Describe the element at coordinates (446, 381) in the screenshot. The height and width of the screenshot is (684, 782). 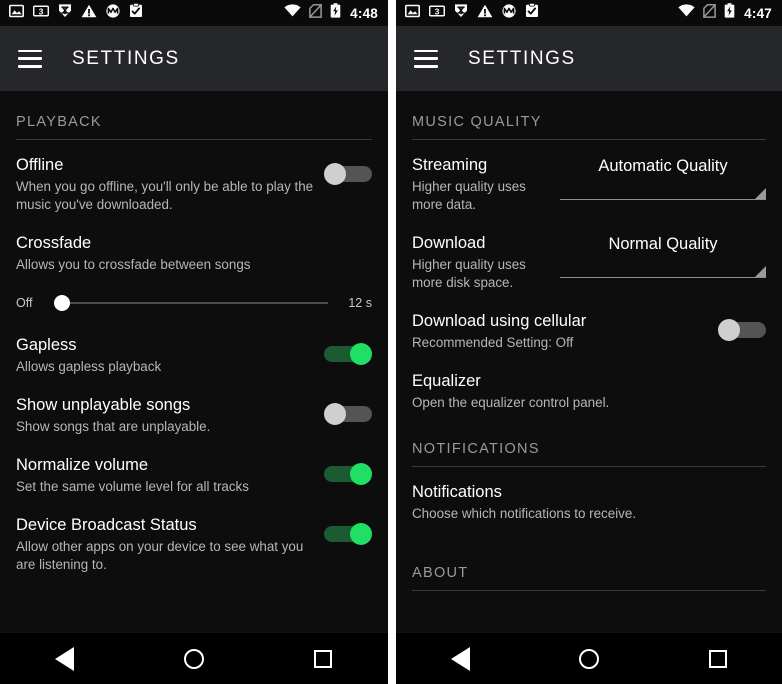
I see `setting-title: Equalizer` at that location.